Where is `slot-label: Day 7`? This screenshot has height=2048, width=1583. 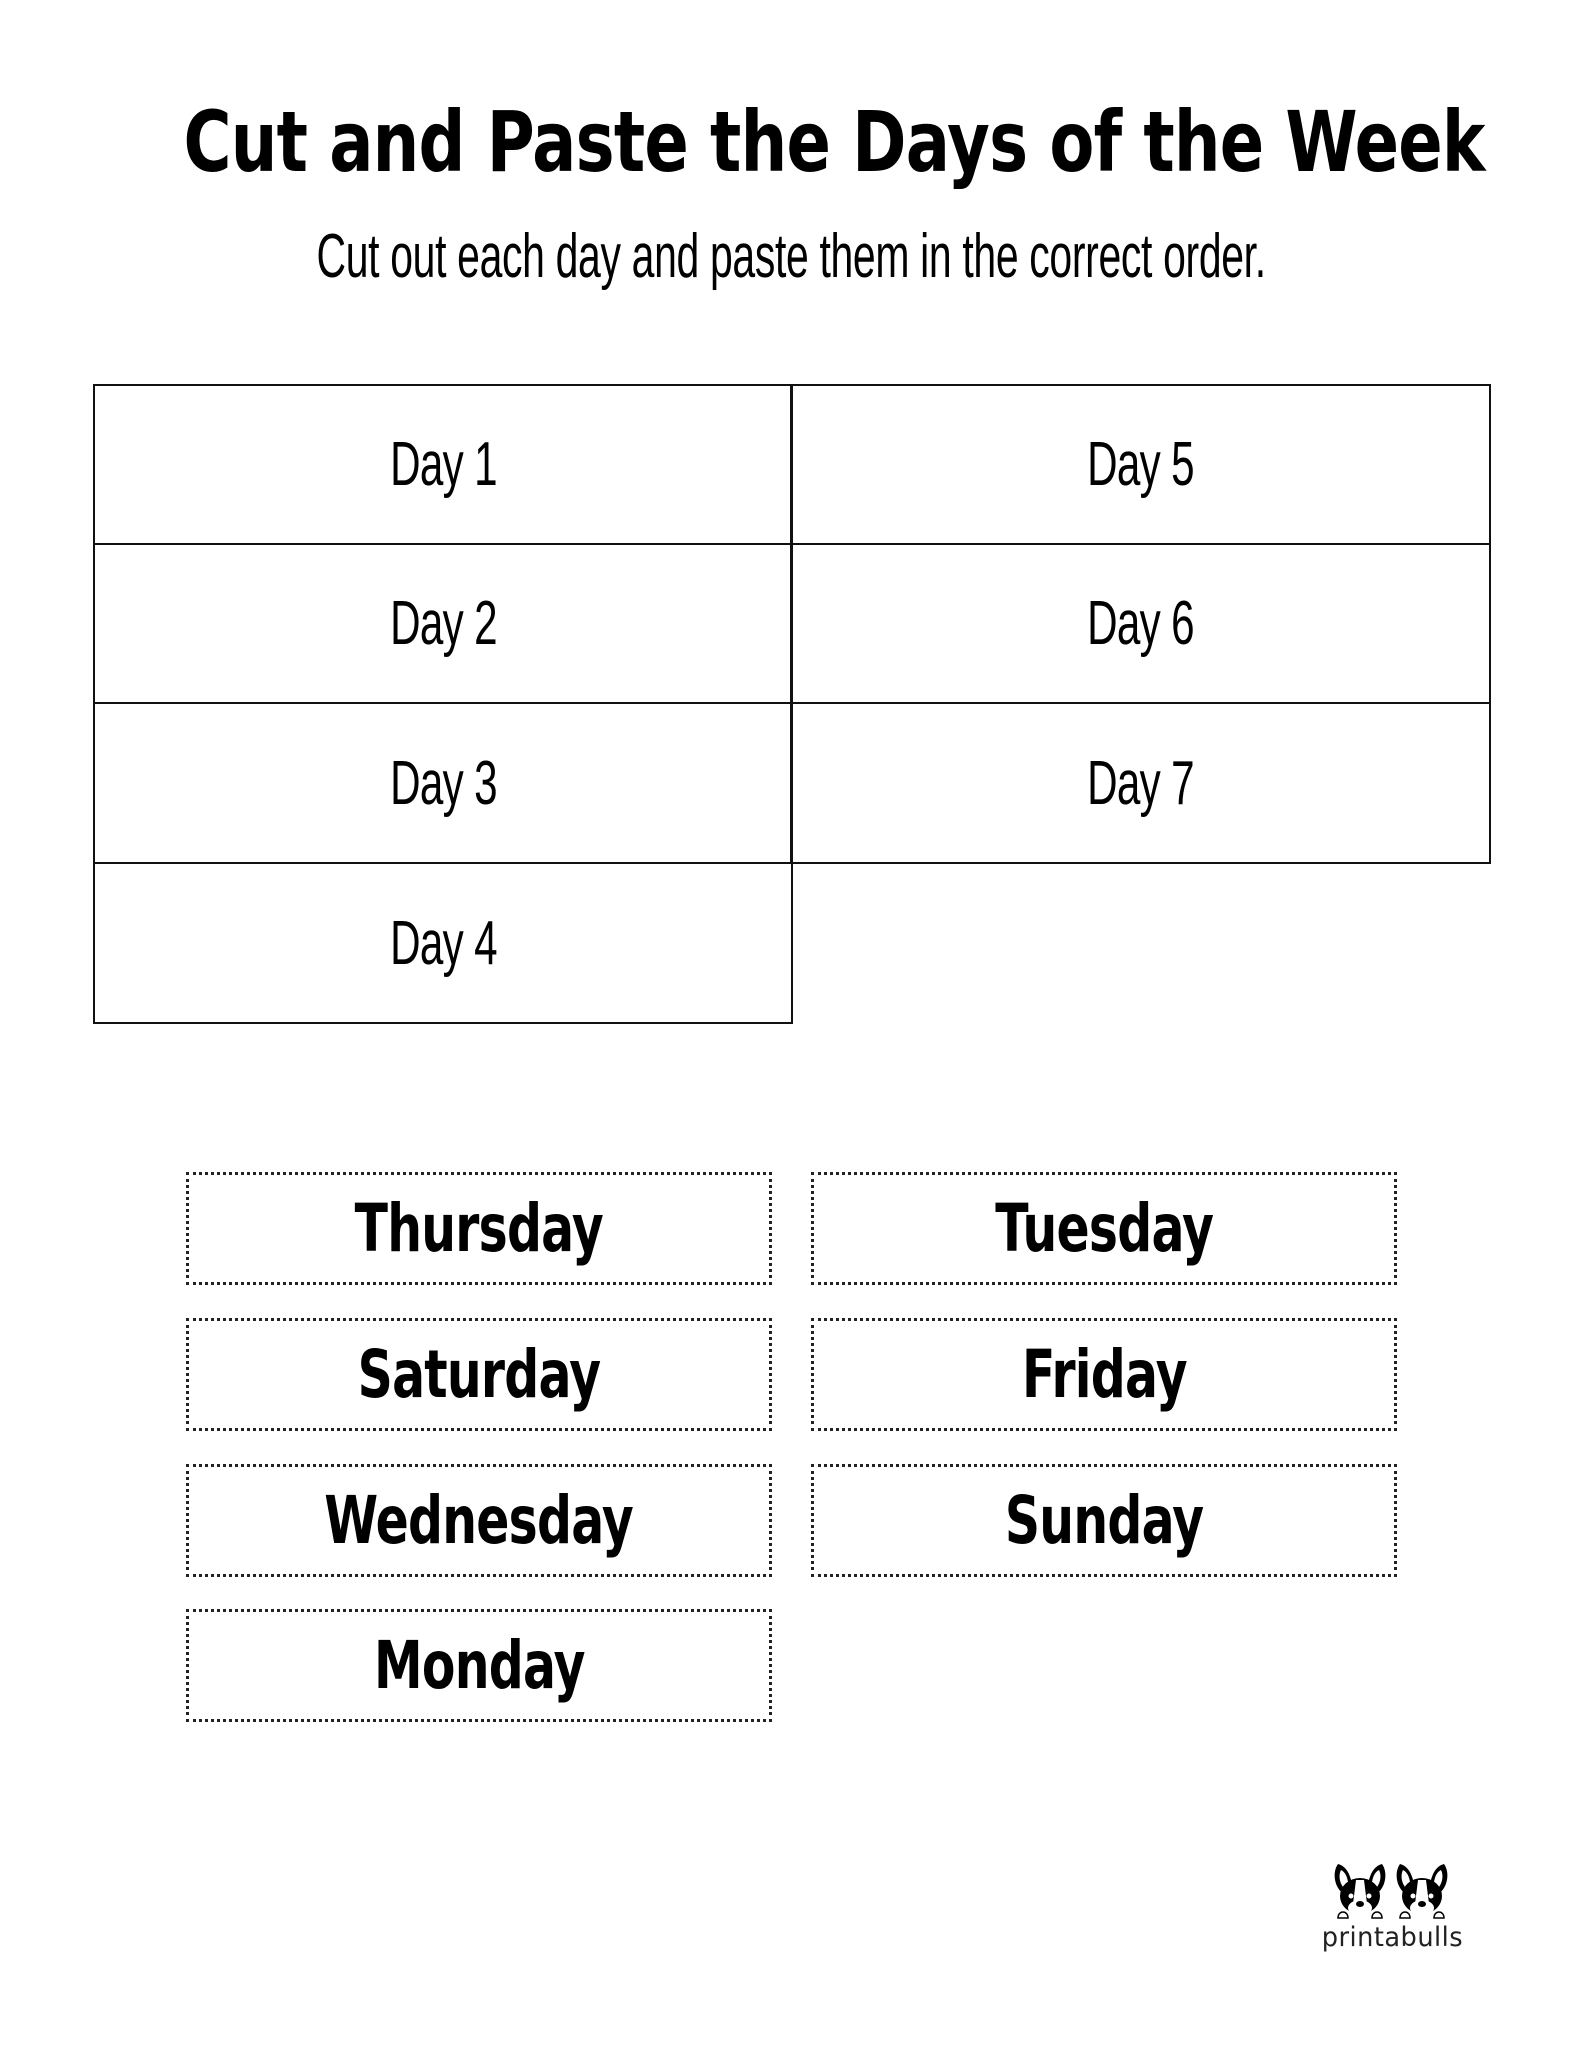
slot-label: Day 7 is located at coordinates (1140, 783).